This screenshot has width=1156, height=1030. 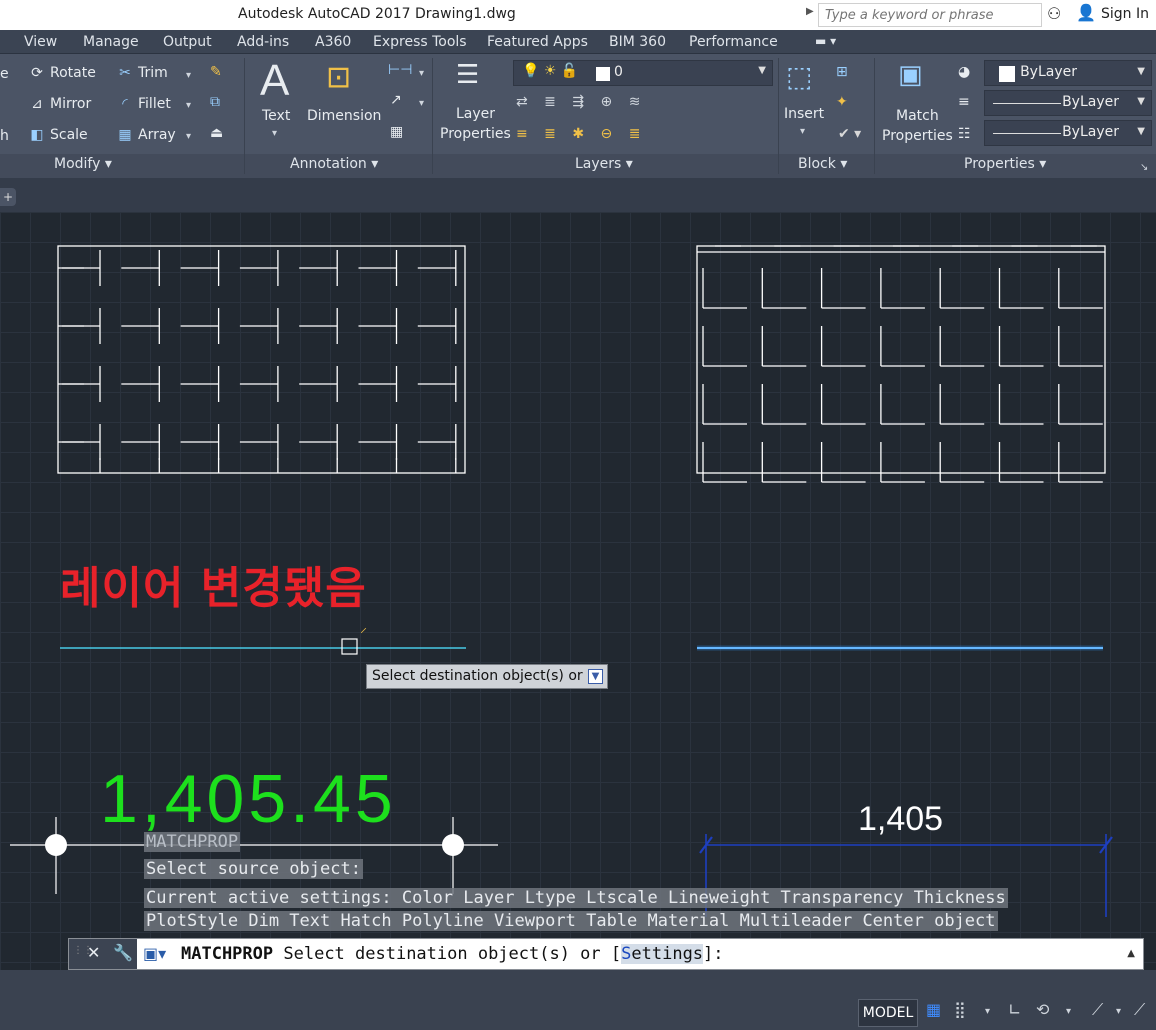 What do you see at coordinates (1007, 74) in the screenshot?
I see `color-swatch` at bounding box center [1007, 74].